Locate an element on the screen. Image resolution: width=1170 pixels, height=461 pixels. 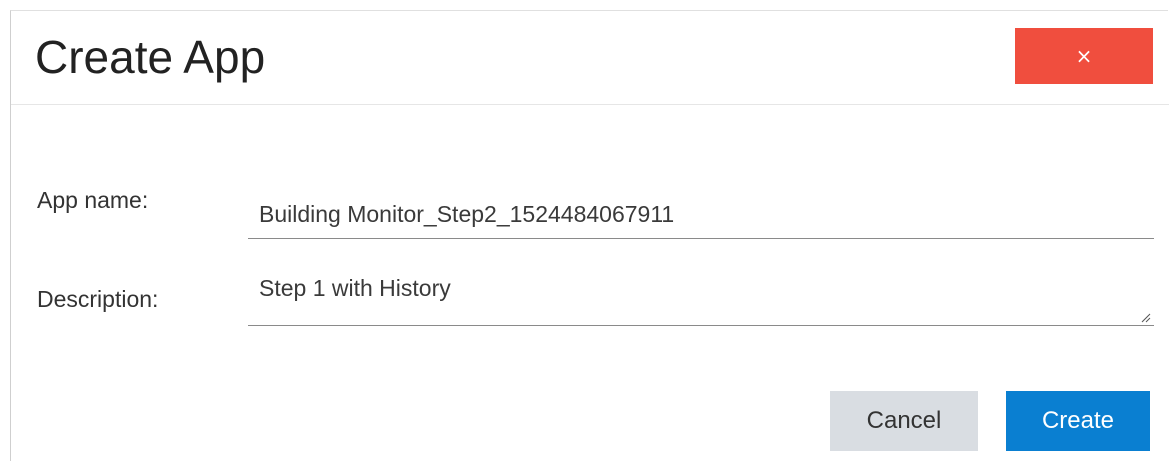
description-textarea: Step 1 with History is located at coordinates (701, 297).